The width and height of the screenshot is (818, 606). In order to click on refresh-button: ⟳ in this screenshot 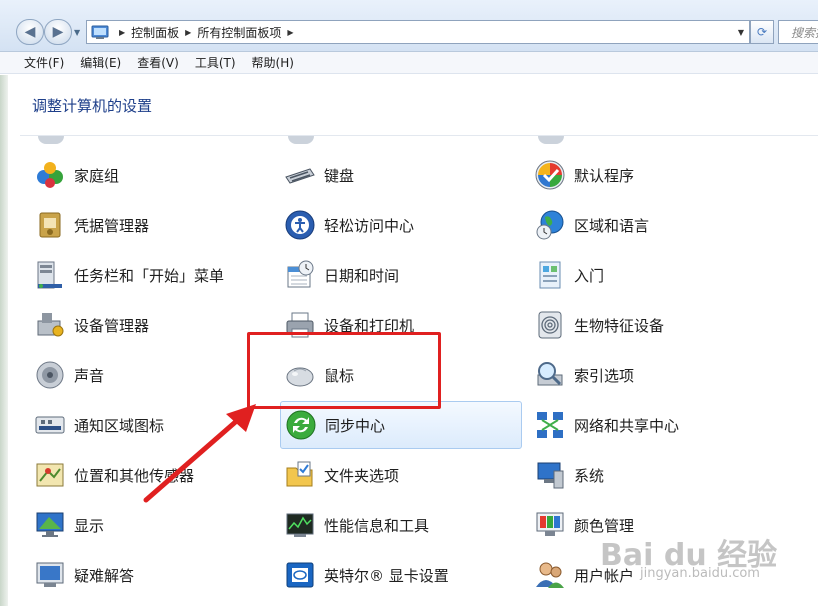, I will do `click(762, 32)`.